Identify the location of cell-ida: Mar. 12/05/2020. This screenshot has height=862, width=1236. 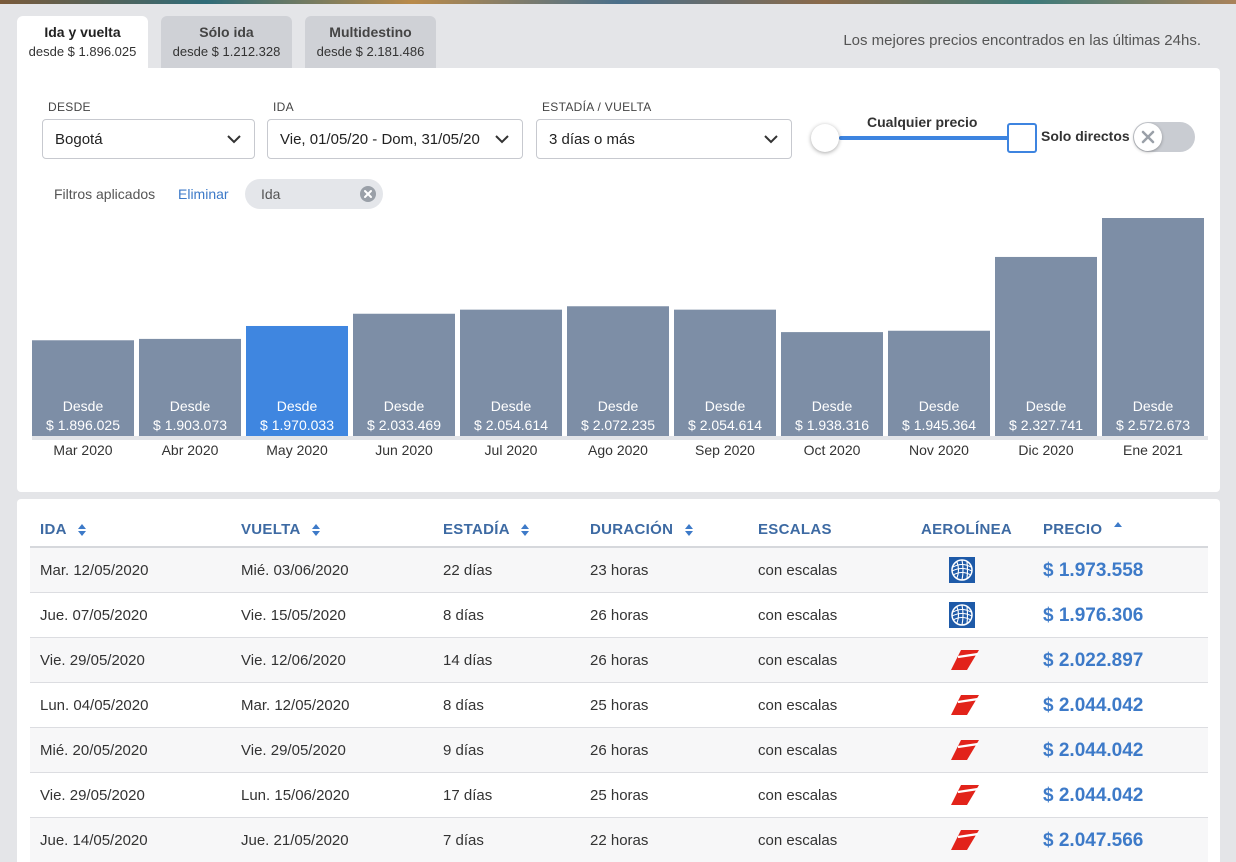
(94, 570).